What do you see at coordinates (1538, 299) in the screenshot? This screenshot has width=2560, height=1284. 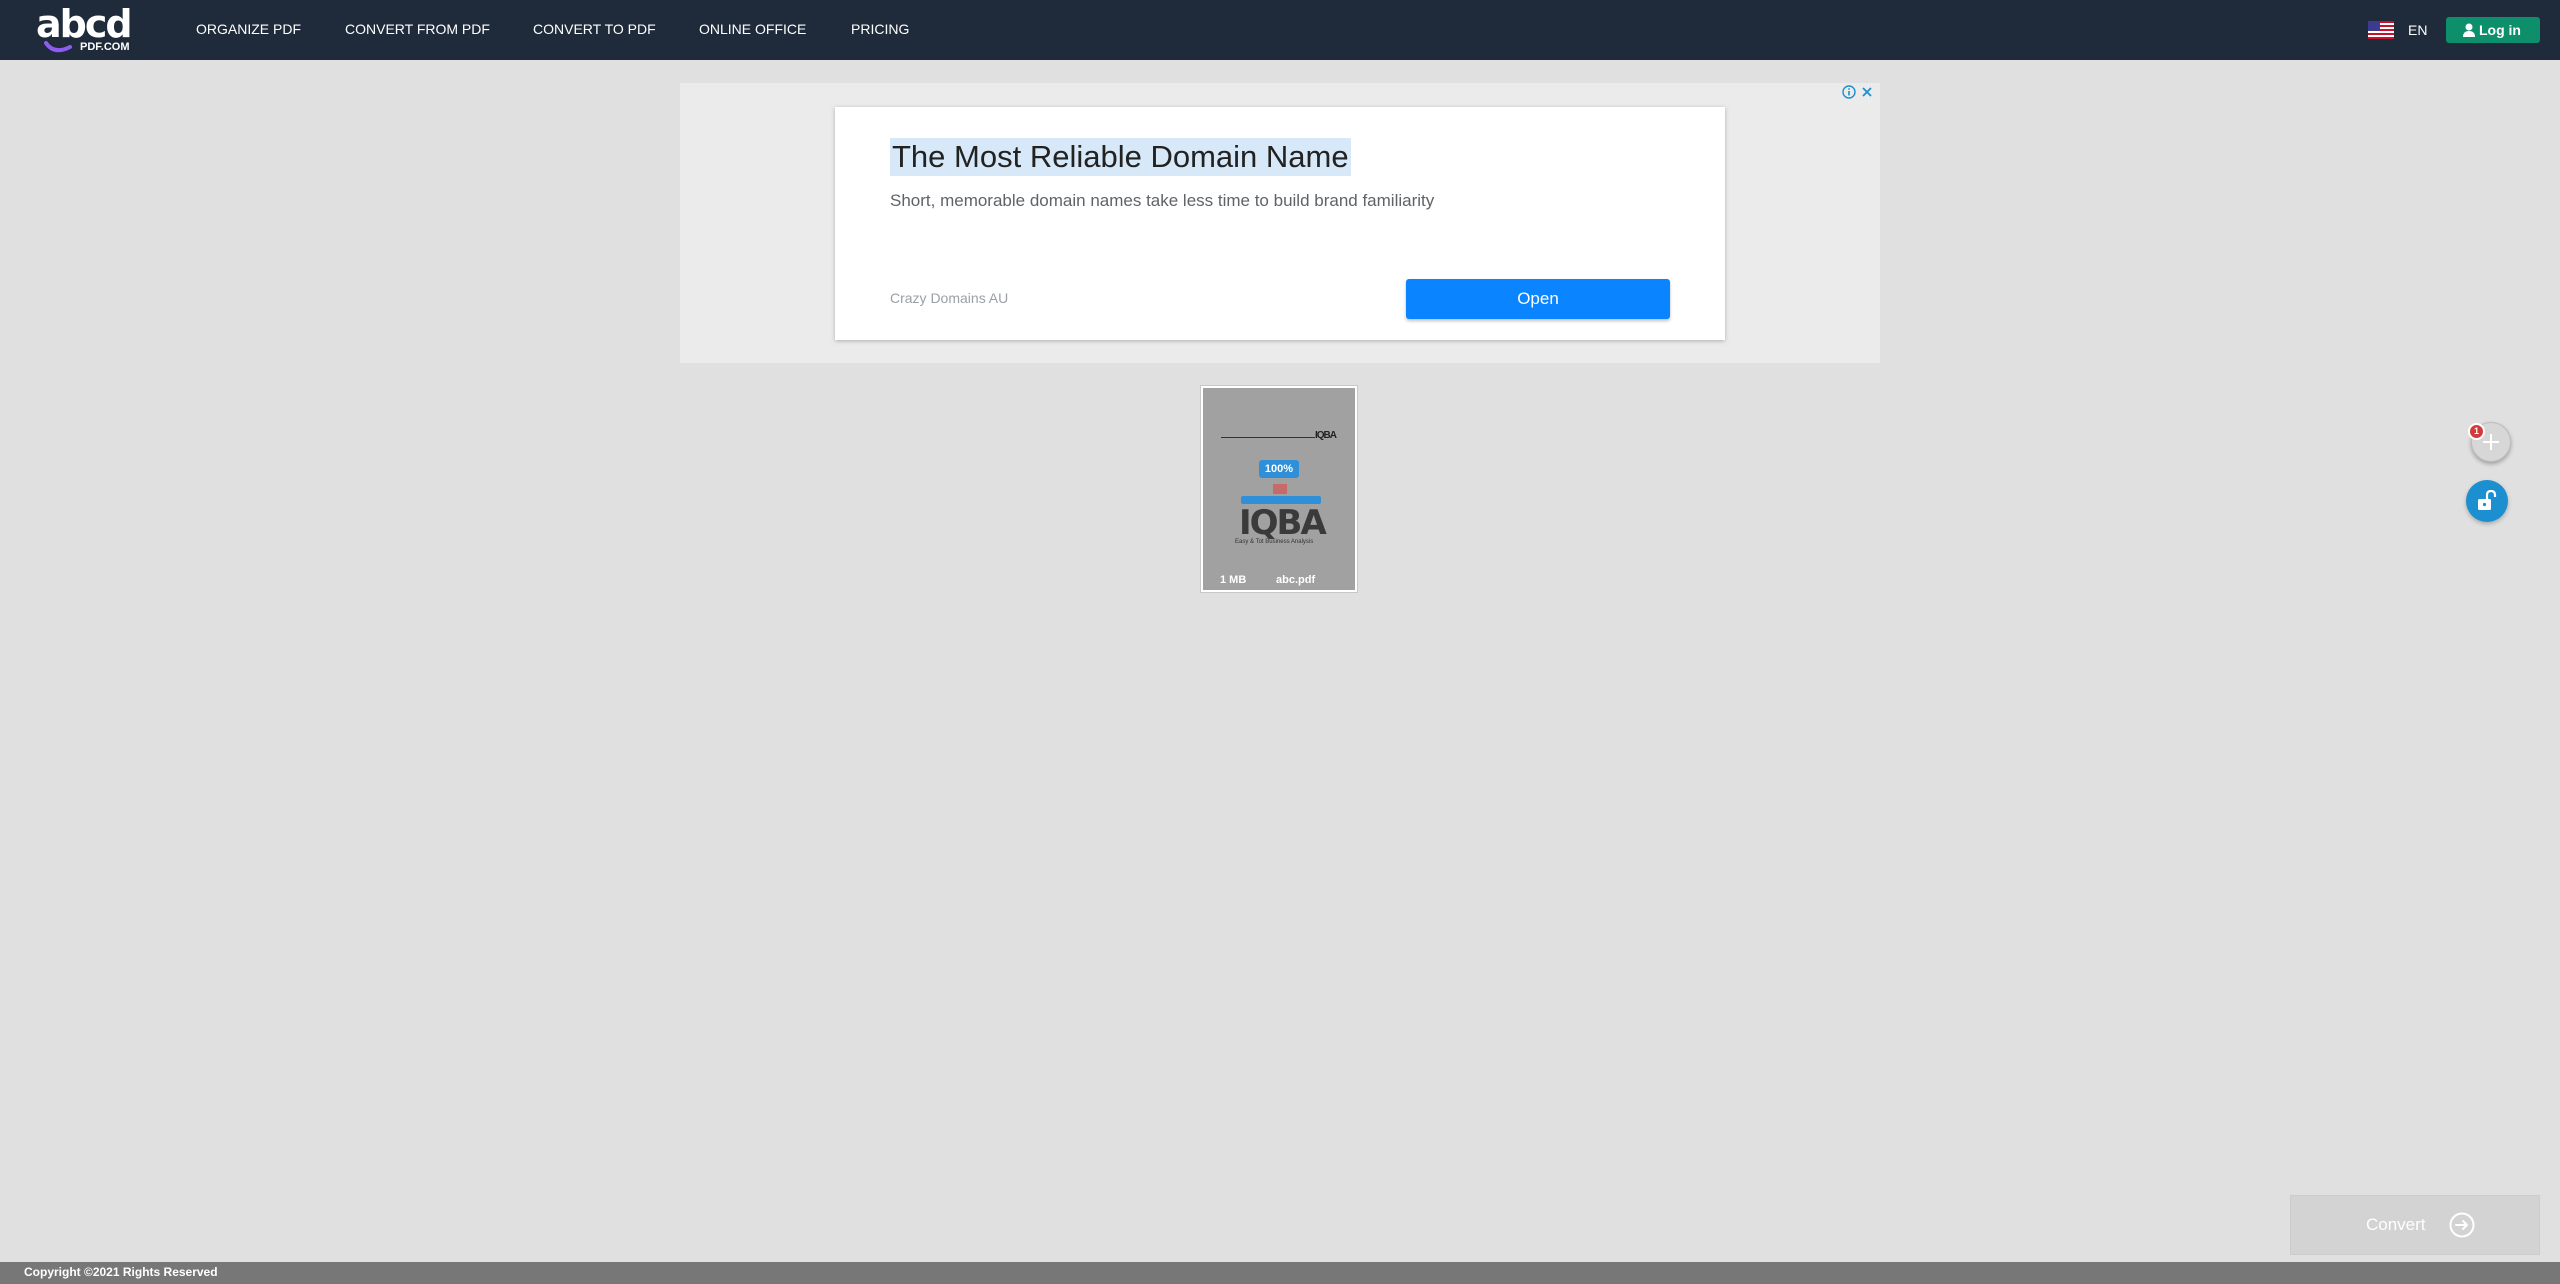 I see `ad-open-button: Open` at bounding box center [1538, 299].